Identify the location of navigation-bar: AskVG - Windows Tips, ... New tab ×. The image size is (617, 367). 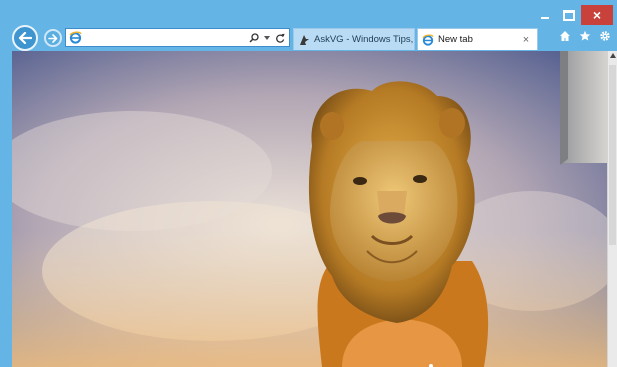
(308, 38).